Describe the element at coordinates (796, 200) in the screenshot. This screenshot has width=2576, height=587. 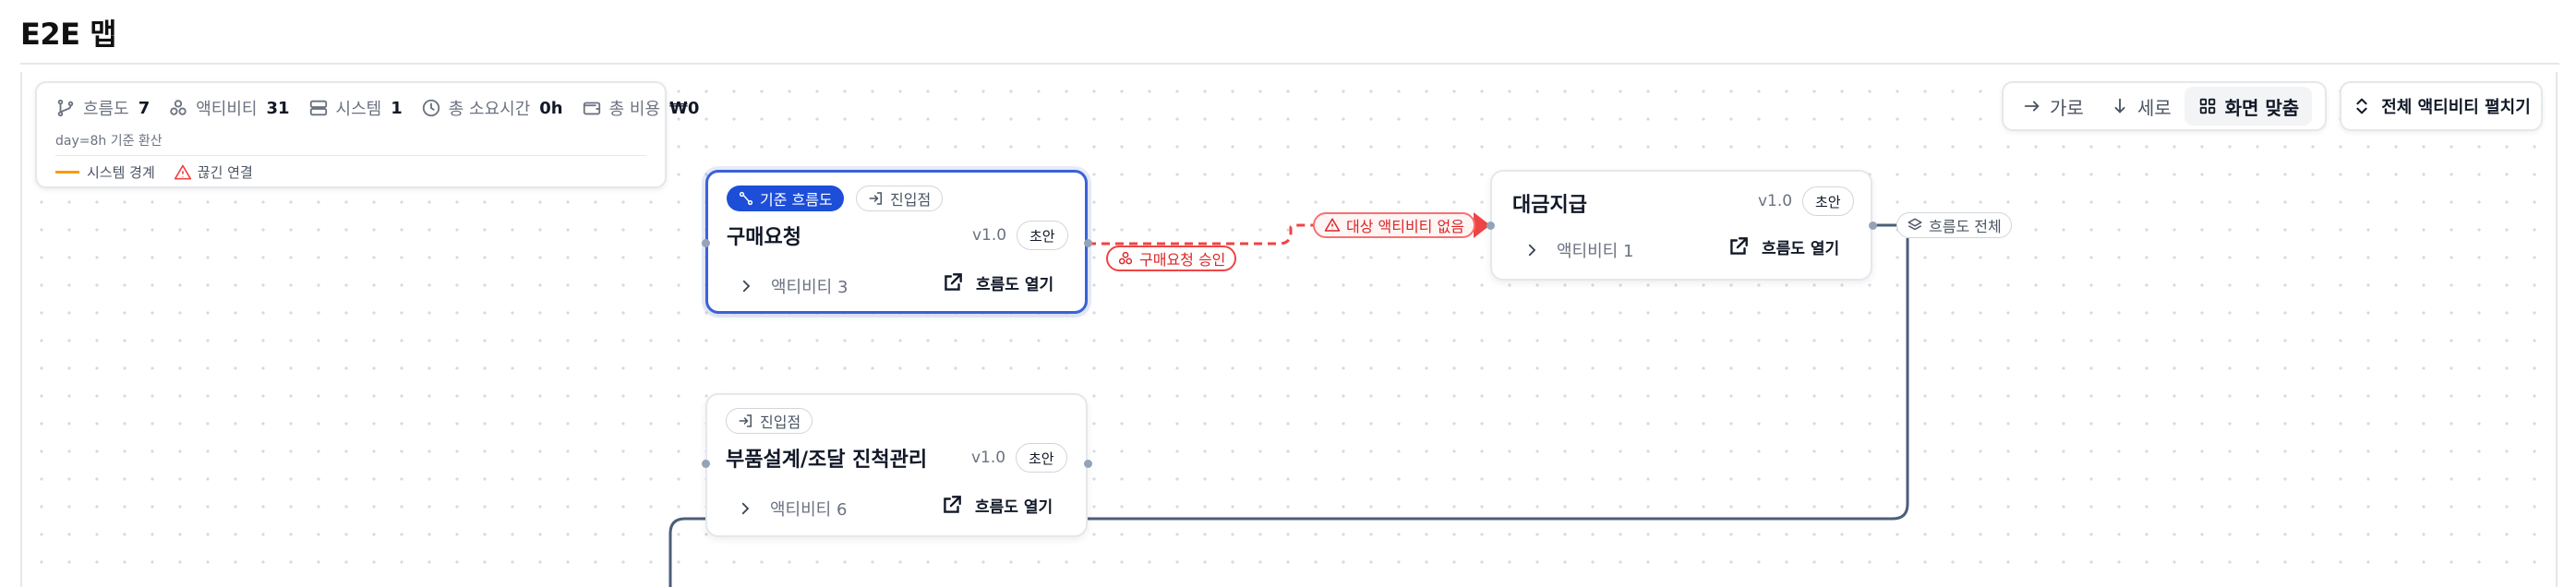
I see `base-flow-badge-label: 기준 흐름도` at that location.